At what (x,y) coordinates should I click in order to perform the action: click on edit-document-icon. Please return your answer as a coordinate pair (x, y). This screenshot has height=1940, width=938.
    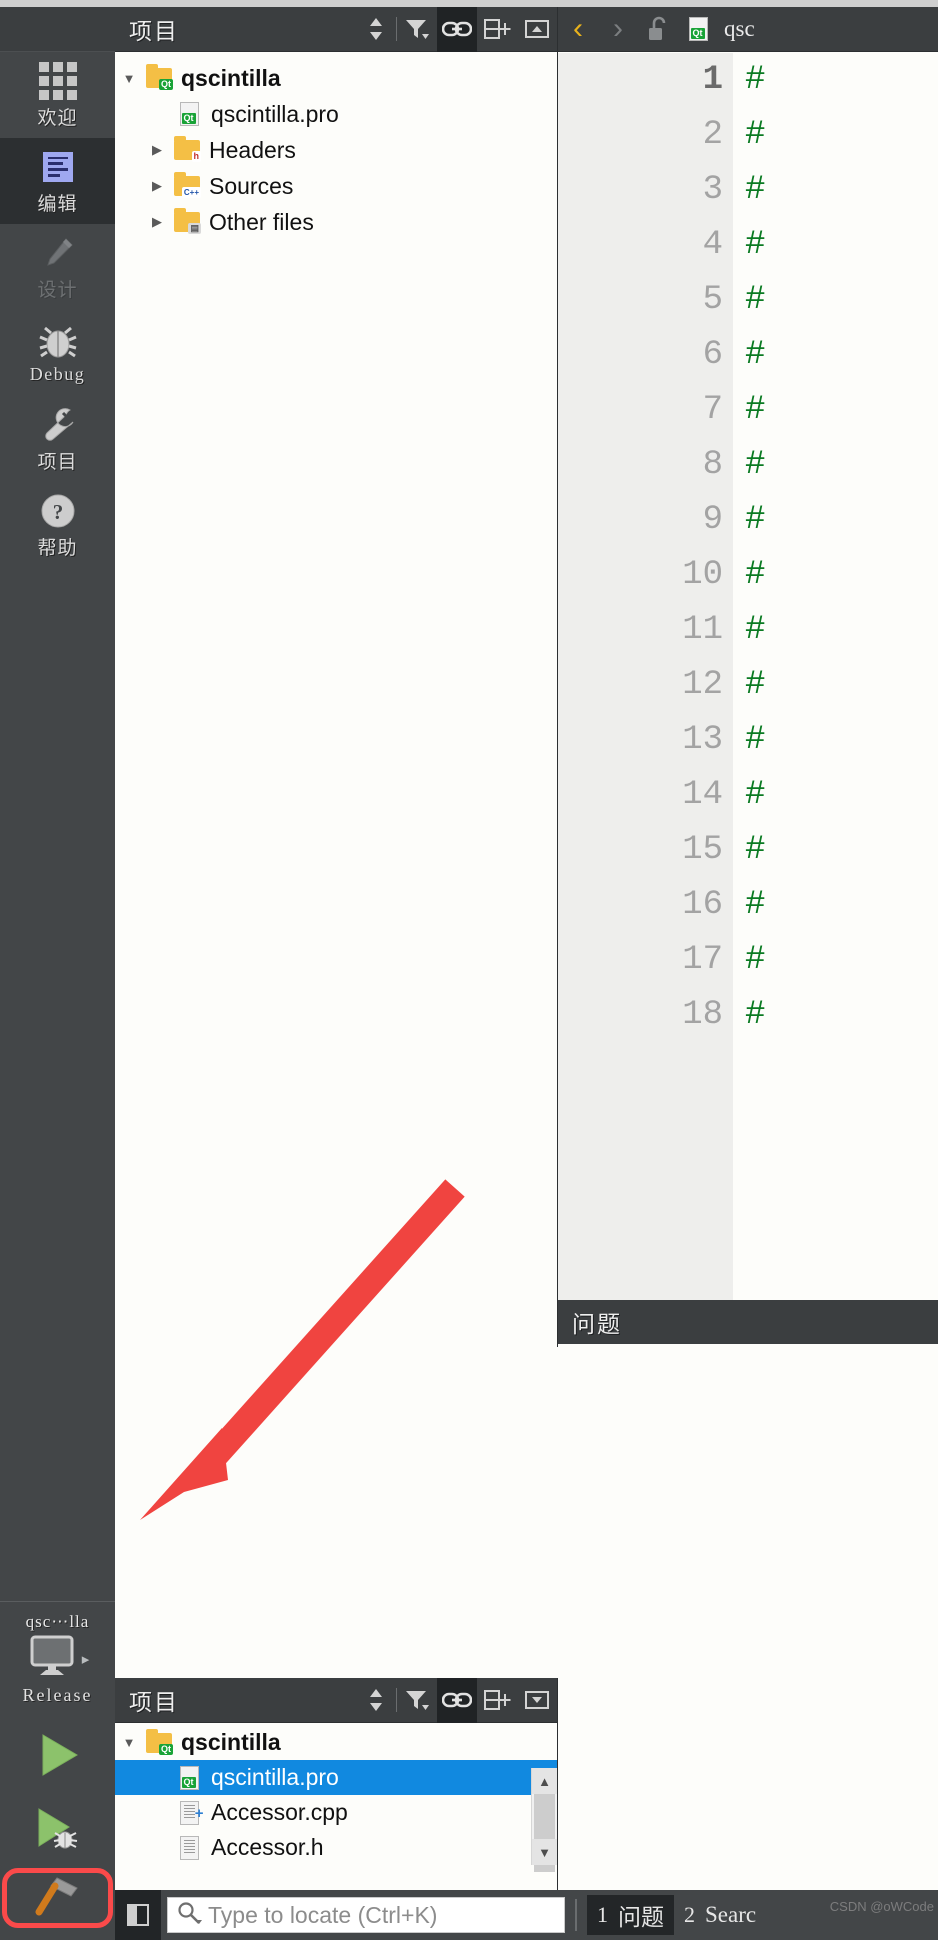
    Looking at the image, I should click on (57, 167).